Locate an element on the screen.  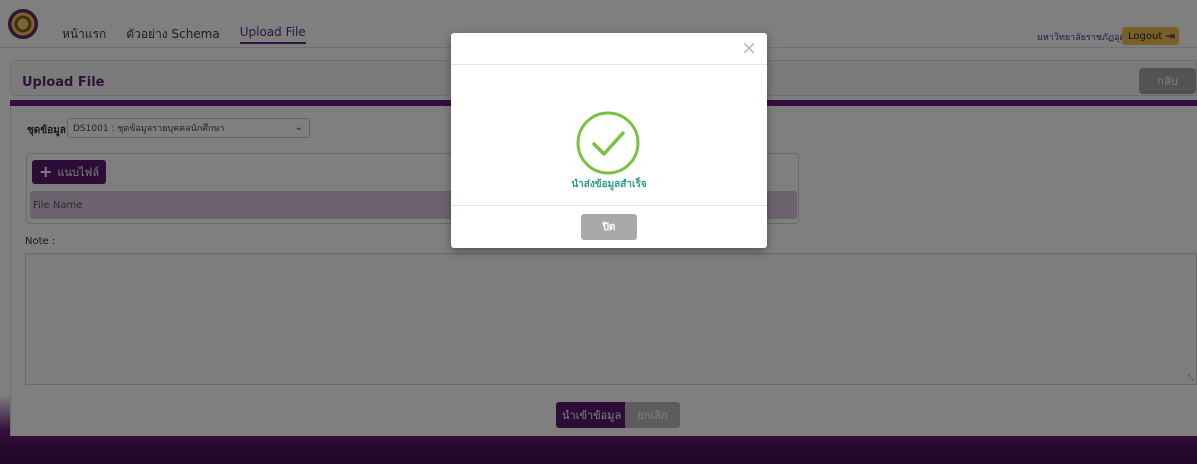
close-icon: × is located at coordinates (749, 48).